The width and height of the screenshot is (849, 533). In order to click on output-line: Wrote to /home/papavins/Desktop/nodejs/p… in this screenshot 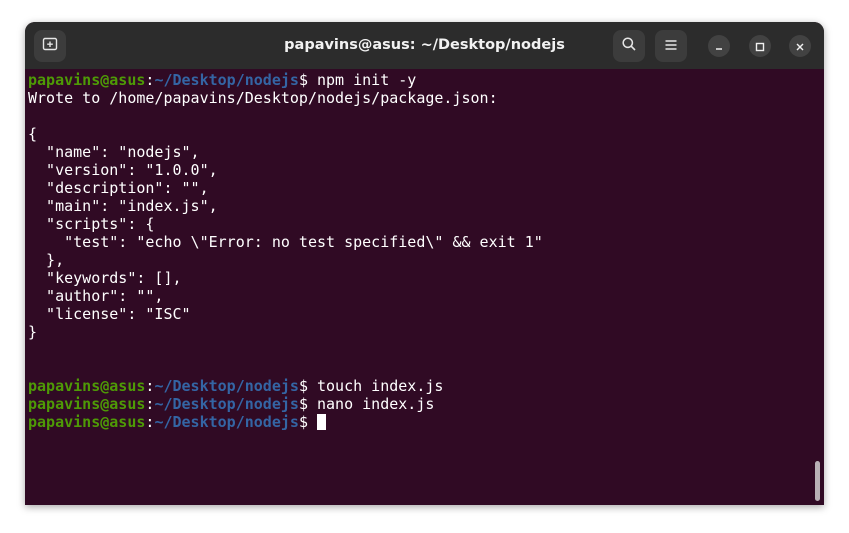, I will do `click(285, 98)`.